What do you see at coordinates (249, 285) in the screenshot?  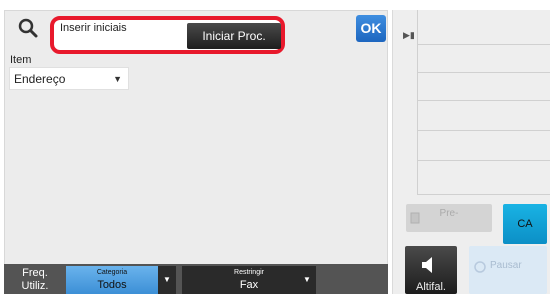 I see `restrict-value: Fax` at bounding box center [249, 285].